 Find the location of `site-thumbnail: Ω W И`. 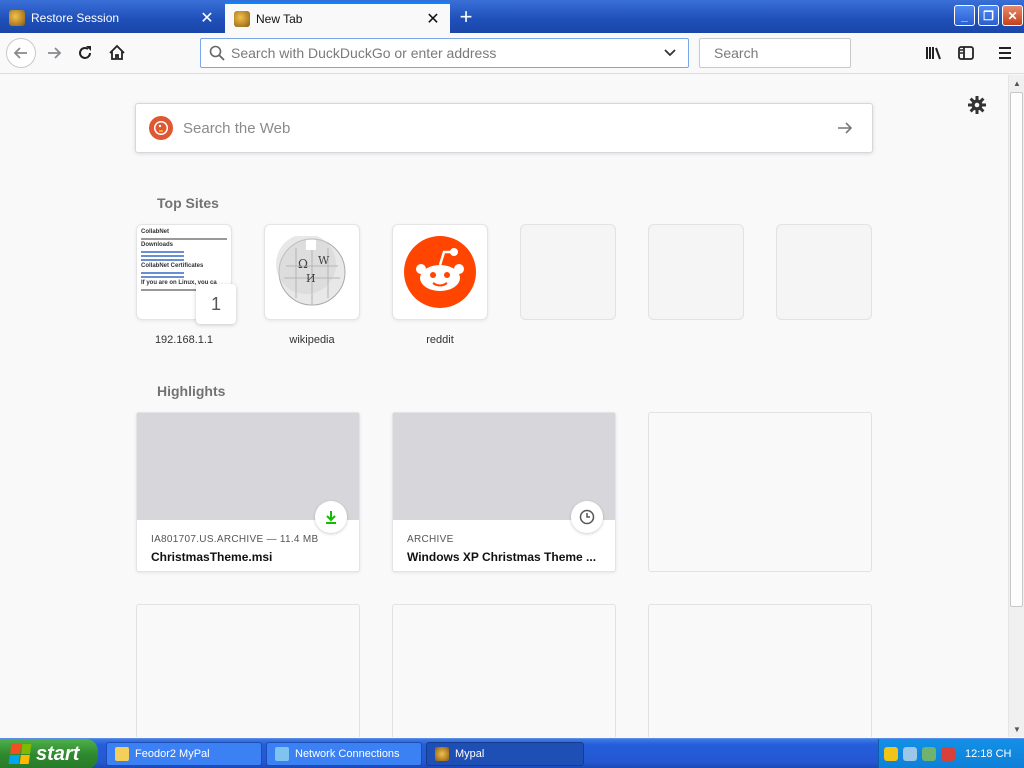

site-thumbnail: Ω W И is located at coordinates (312, 272).